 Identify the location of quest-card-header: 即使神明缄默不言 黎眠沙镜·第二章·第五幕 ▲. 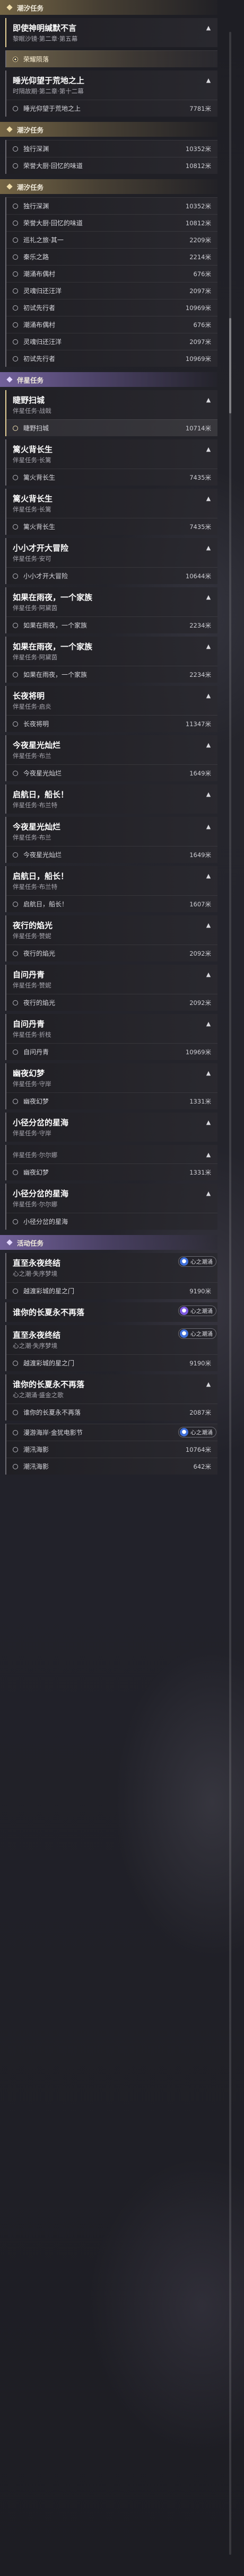
(112, 32).